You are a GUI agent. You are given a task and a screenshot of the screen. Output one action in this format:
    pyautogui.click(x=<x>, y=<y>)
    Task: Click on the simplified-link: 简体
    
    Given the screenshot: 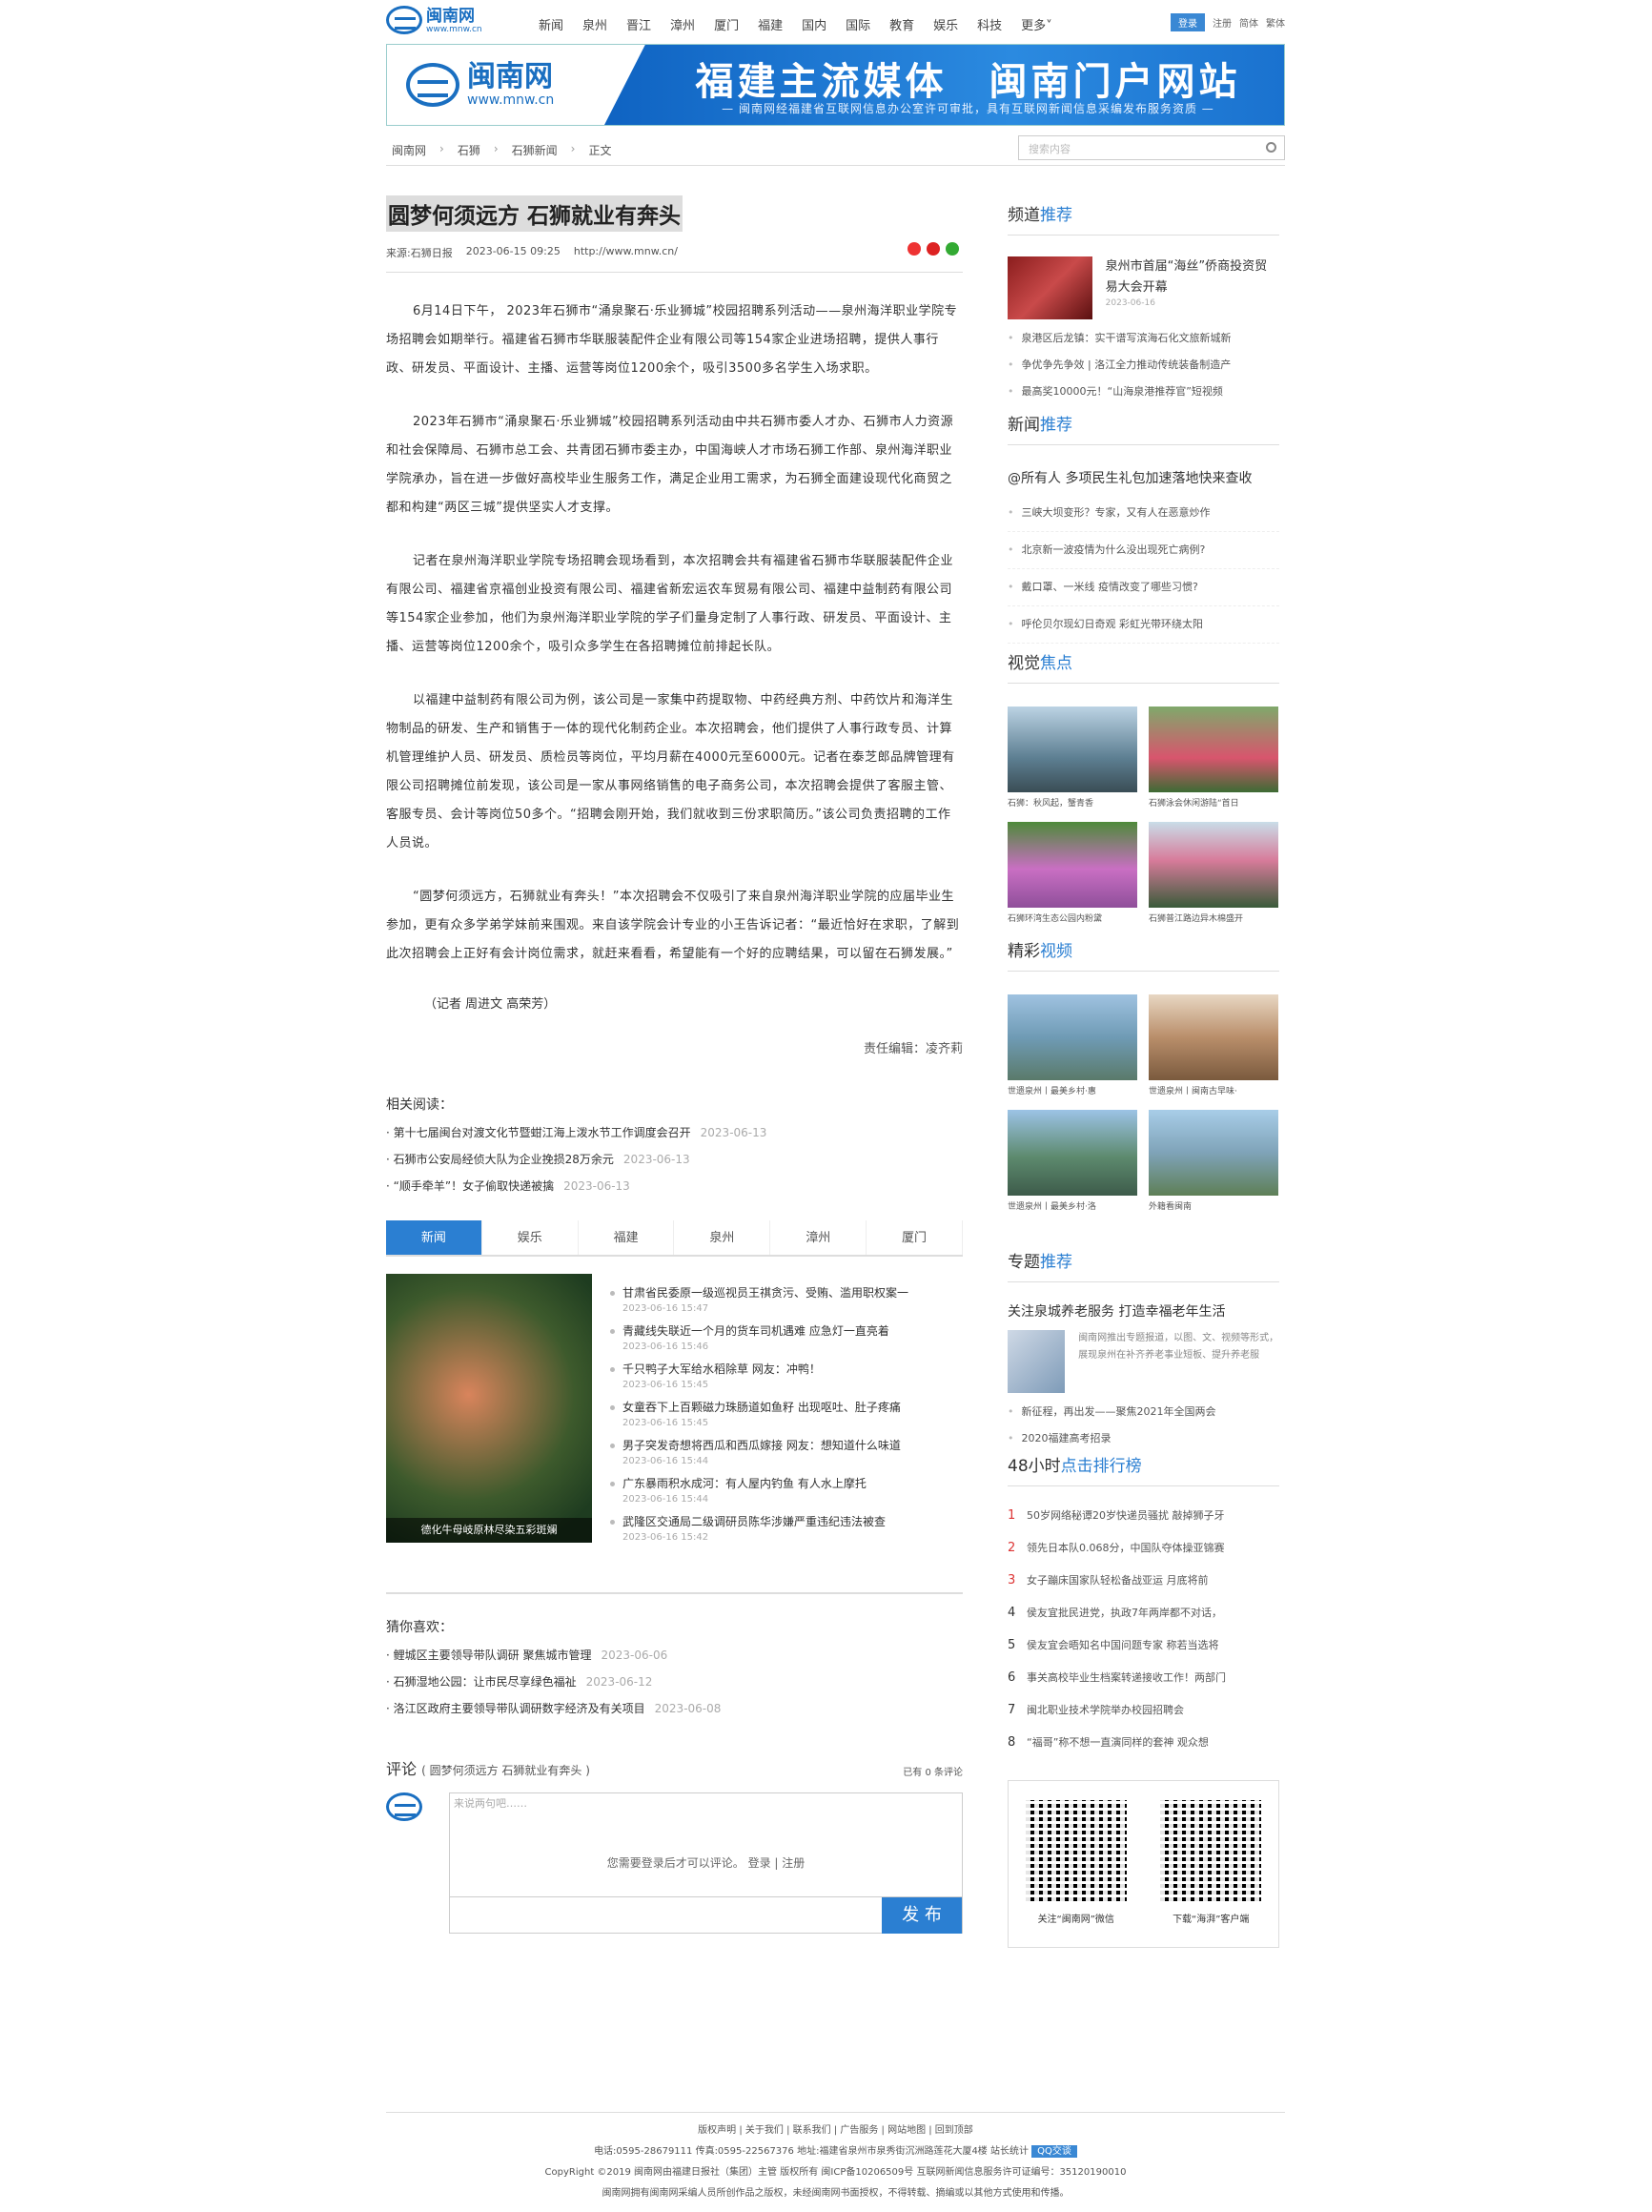 What is the action you would take?
    pyautogui.click(x=1248, y=22)
    